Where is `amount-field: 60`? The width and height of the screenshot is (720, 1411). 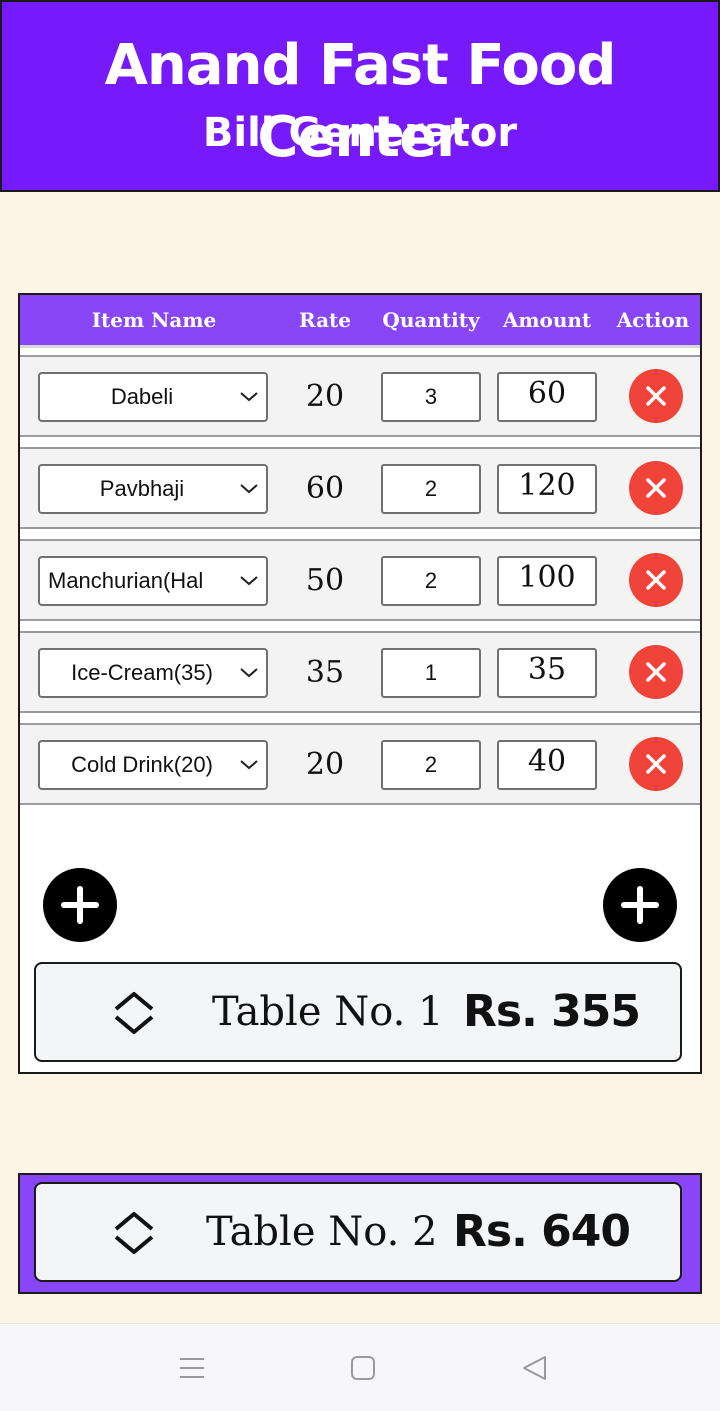
amount-field: 60 is located at coordinates (547, 397).